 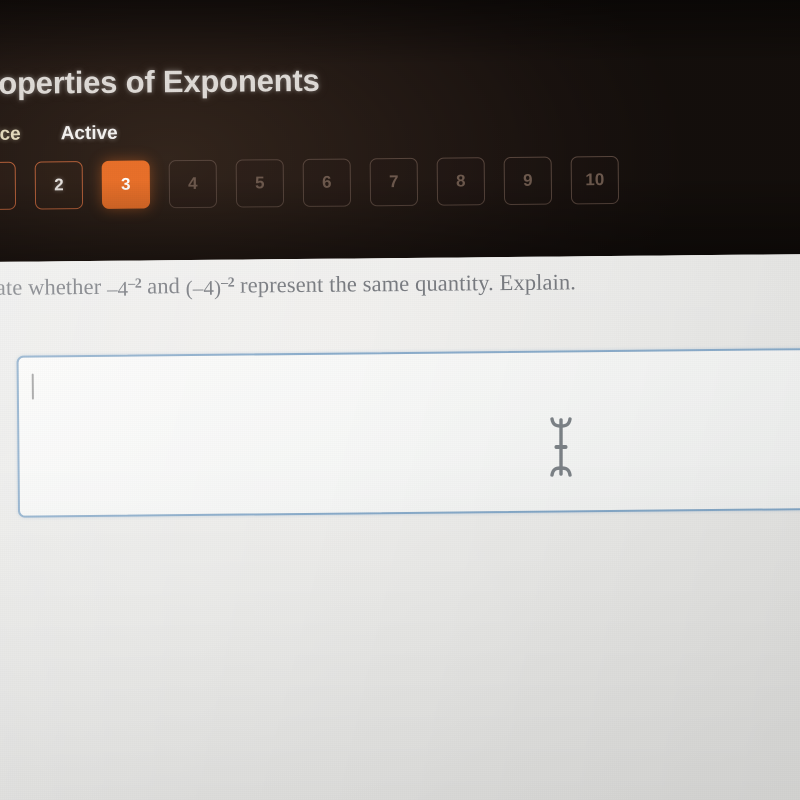 I want to click on question-lead: State whether, so click(x=51, y=287).